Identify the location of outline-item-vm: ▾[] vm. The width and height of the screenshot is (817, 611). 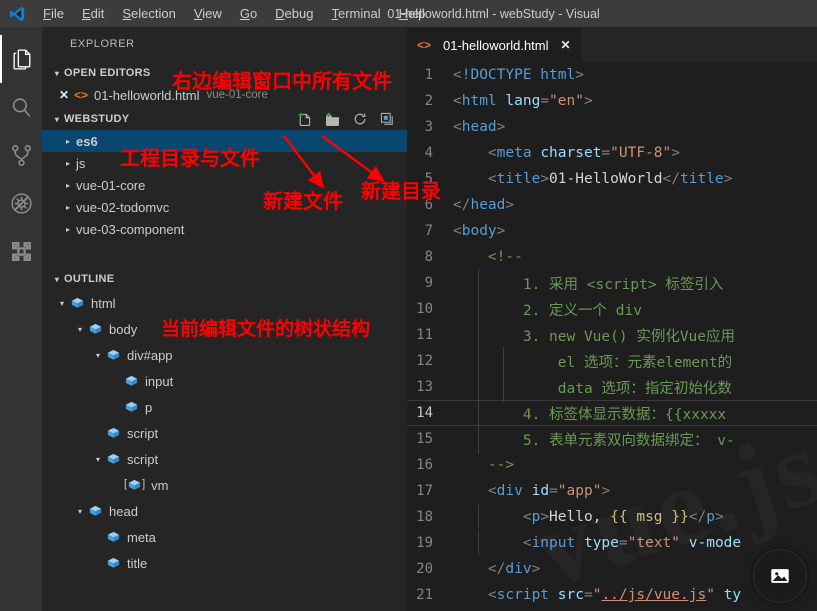
(224, 485).